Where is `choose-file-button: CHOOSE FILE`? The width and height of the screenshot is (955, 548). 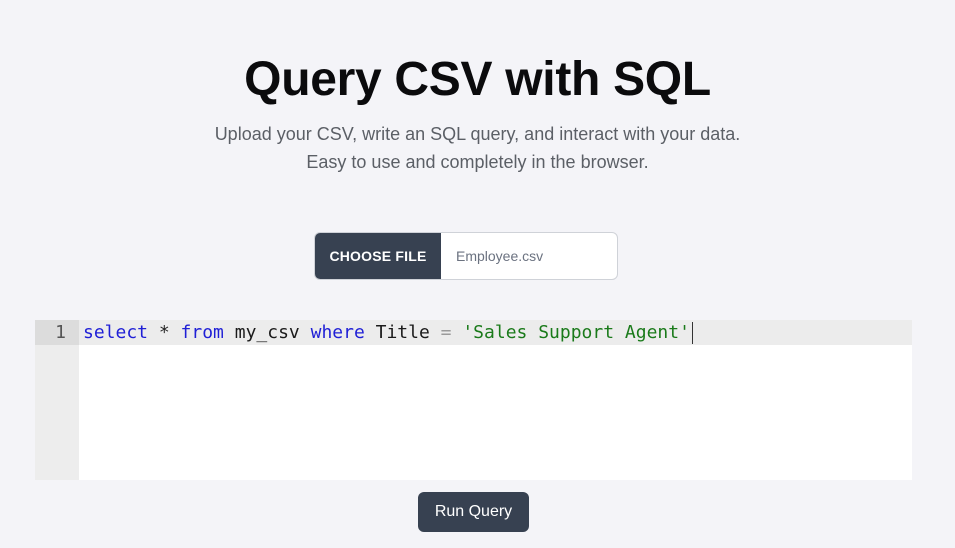 choose-file-button: CHOOSE FILE is located at coordinates (378, 256).